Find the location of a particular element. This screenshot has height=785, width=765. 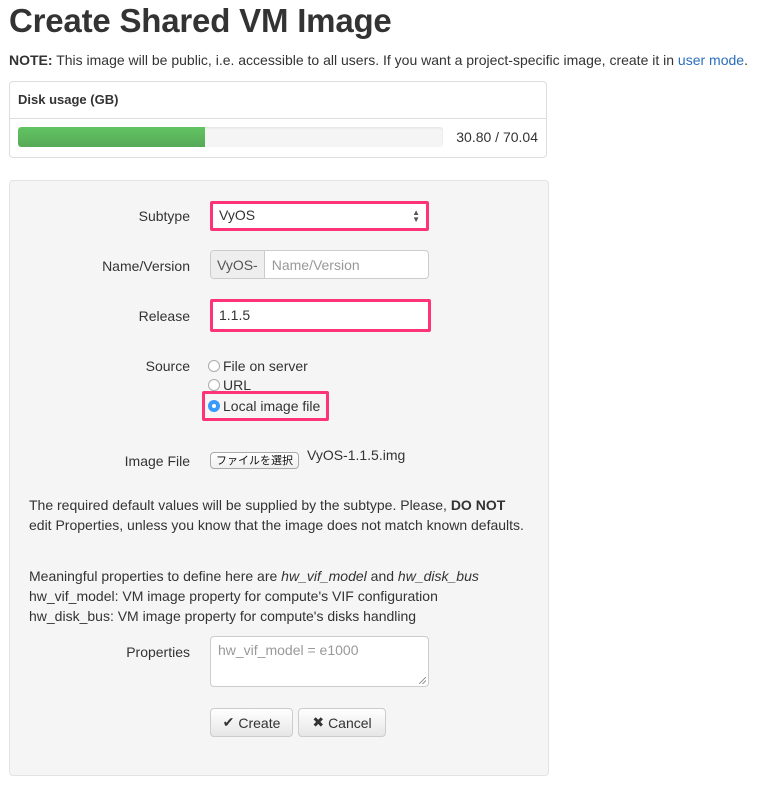

subtype-select: VyOS ▲ ▼ is located at coordinates (319, 216).